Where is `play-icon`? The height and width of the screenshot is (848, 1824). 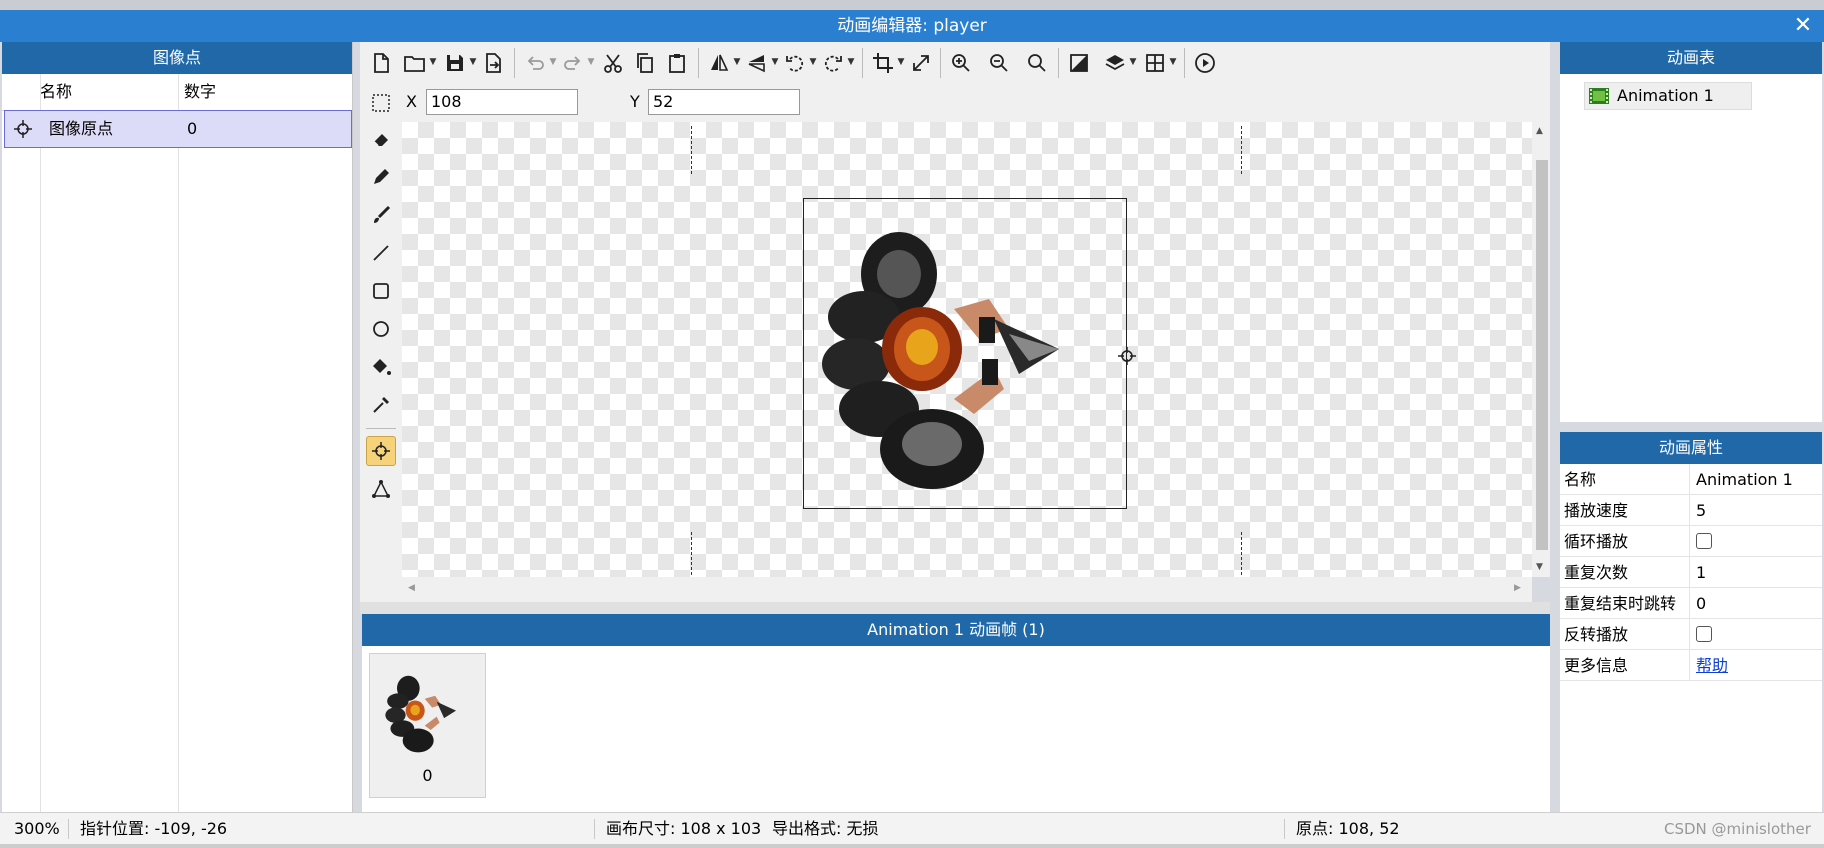
play-icon is located at coordinates (1205, 63).